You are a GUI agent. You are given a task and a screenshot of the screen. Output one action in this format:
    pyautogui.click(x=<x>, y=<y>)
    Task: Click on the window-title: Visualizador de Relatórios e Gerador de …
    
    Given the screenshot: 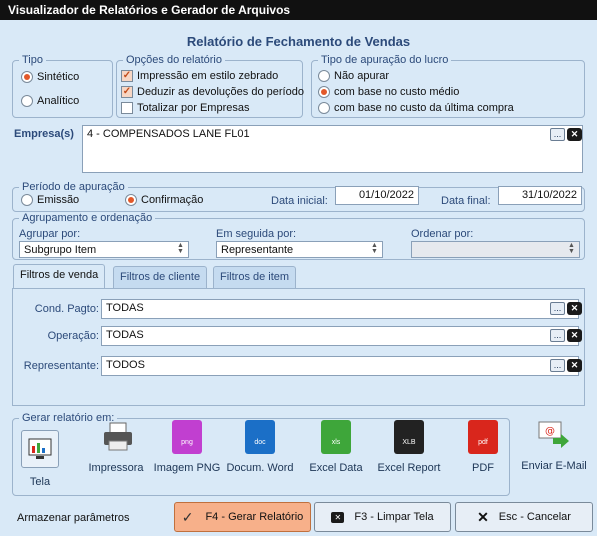 What is the action you would take?
    pyautogui.click(x=298, y=10)
    